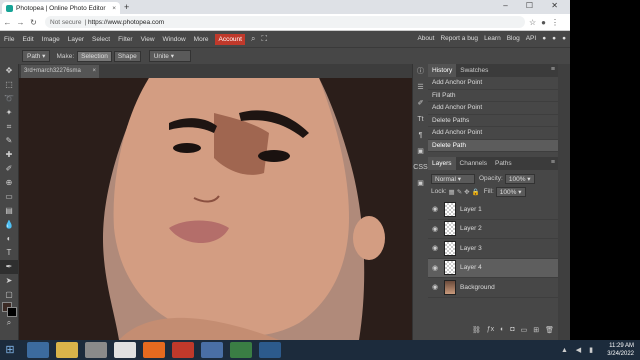 This screenshot has height=360, width=640. What do you see at coordinates (492, 38) in the screenshot?
I see `link-learn: Learn` at bounding box center [492, 38].